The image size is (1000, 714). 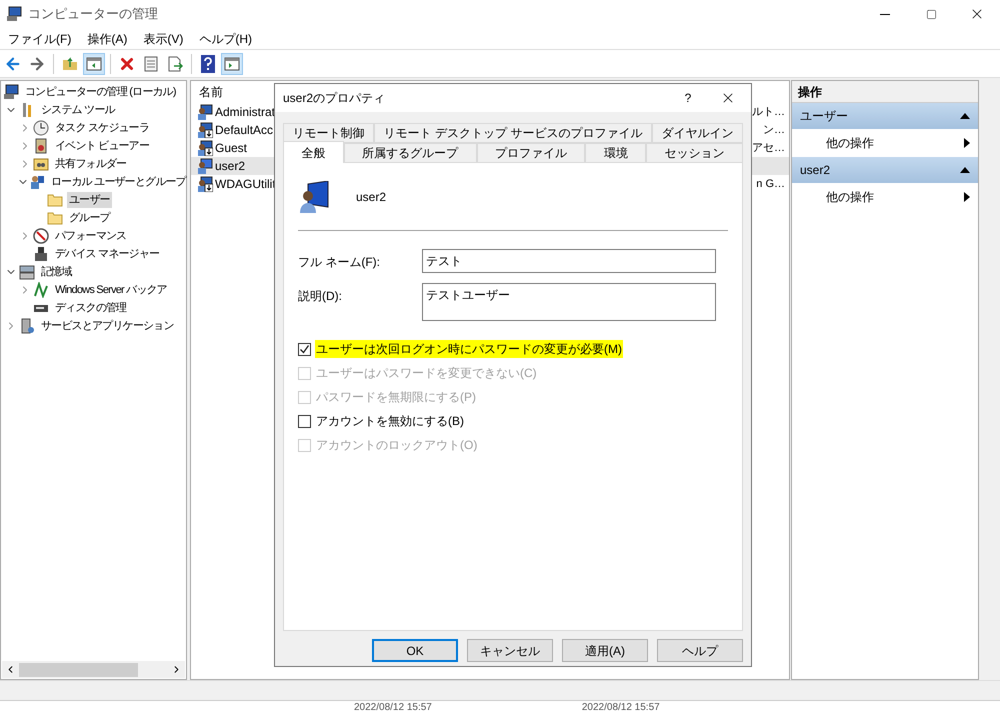 I want to click on user-name: WDAGUtilit, so click(x=246, y=184).